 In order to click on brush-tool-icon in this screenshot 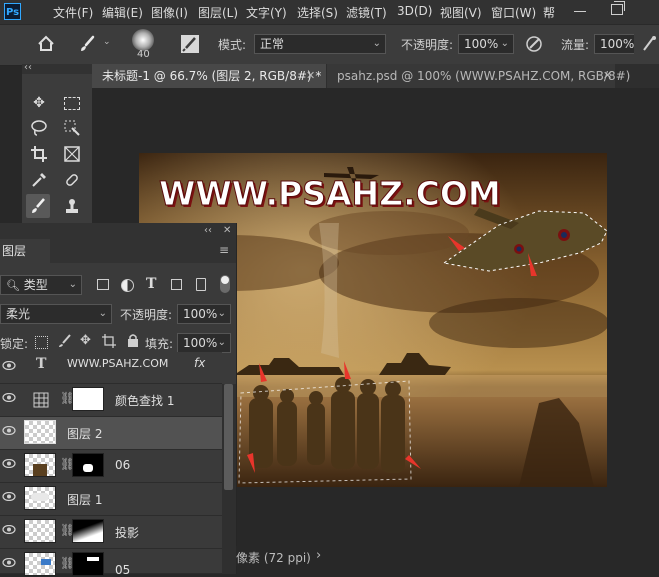, I will do `click(38, 206)`.